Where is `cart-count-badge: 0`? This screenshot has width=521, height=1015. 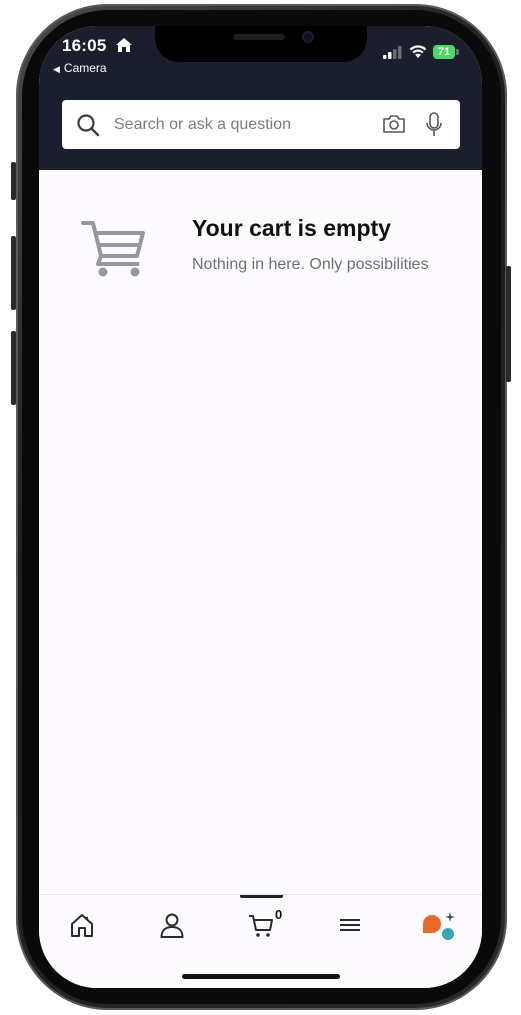
cart-count-badge: 0 is located at coordinates (279, 914).